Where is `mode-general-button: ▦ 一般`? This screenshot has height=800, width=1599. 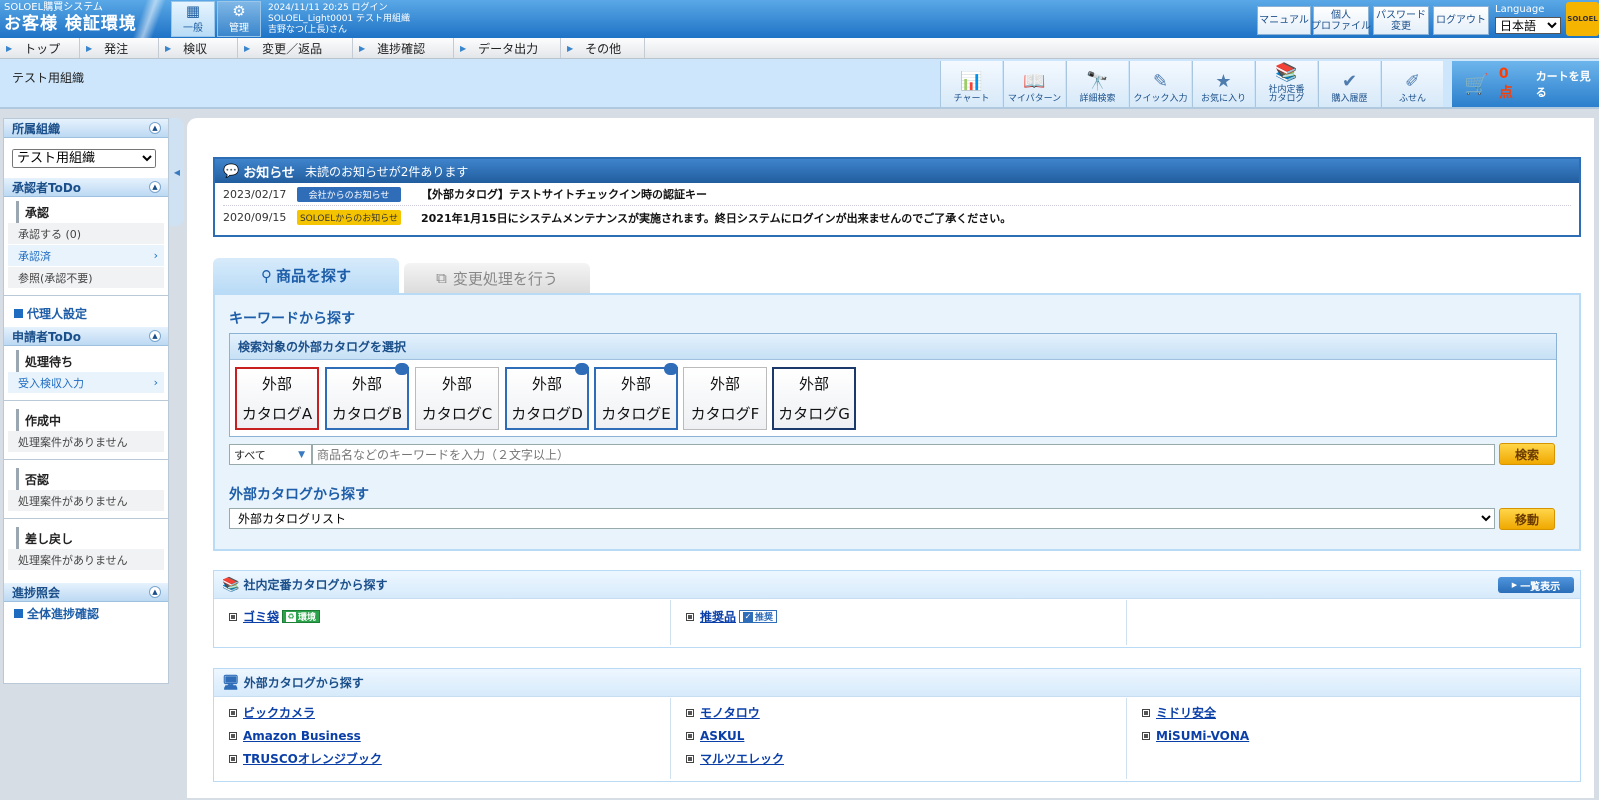 mode-general-button: ▦ 一般 is located at coordinates (193, 19).